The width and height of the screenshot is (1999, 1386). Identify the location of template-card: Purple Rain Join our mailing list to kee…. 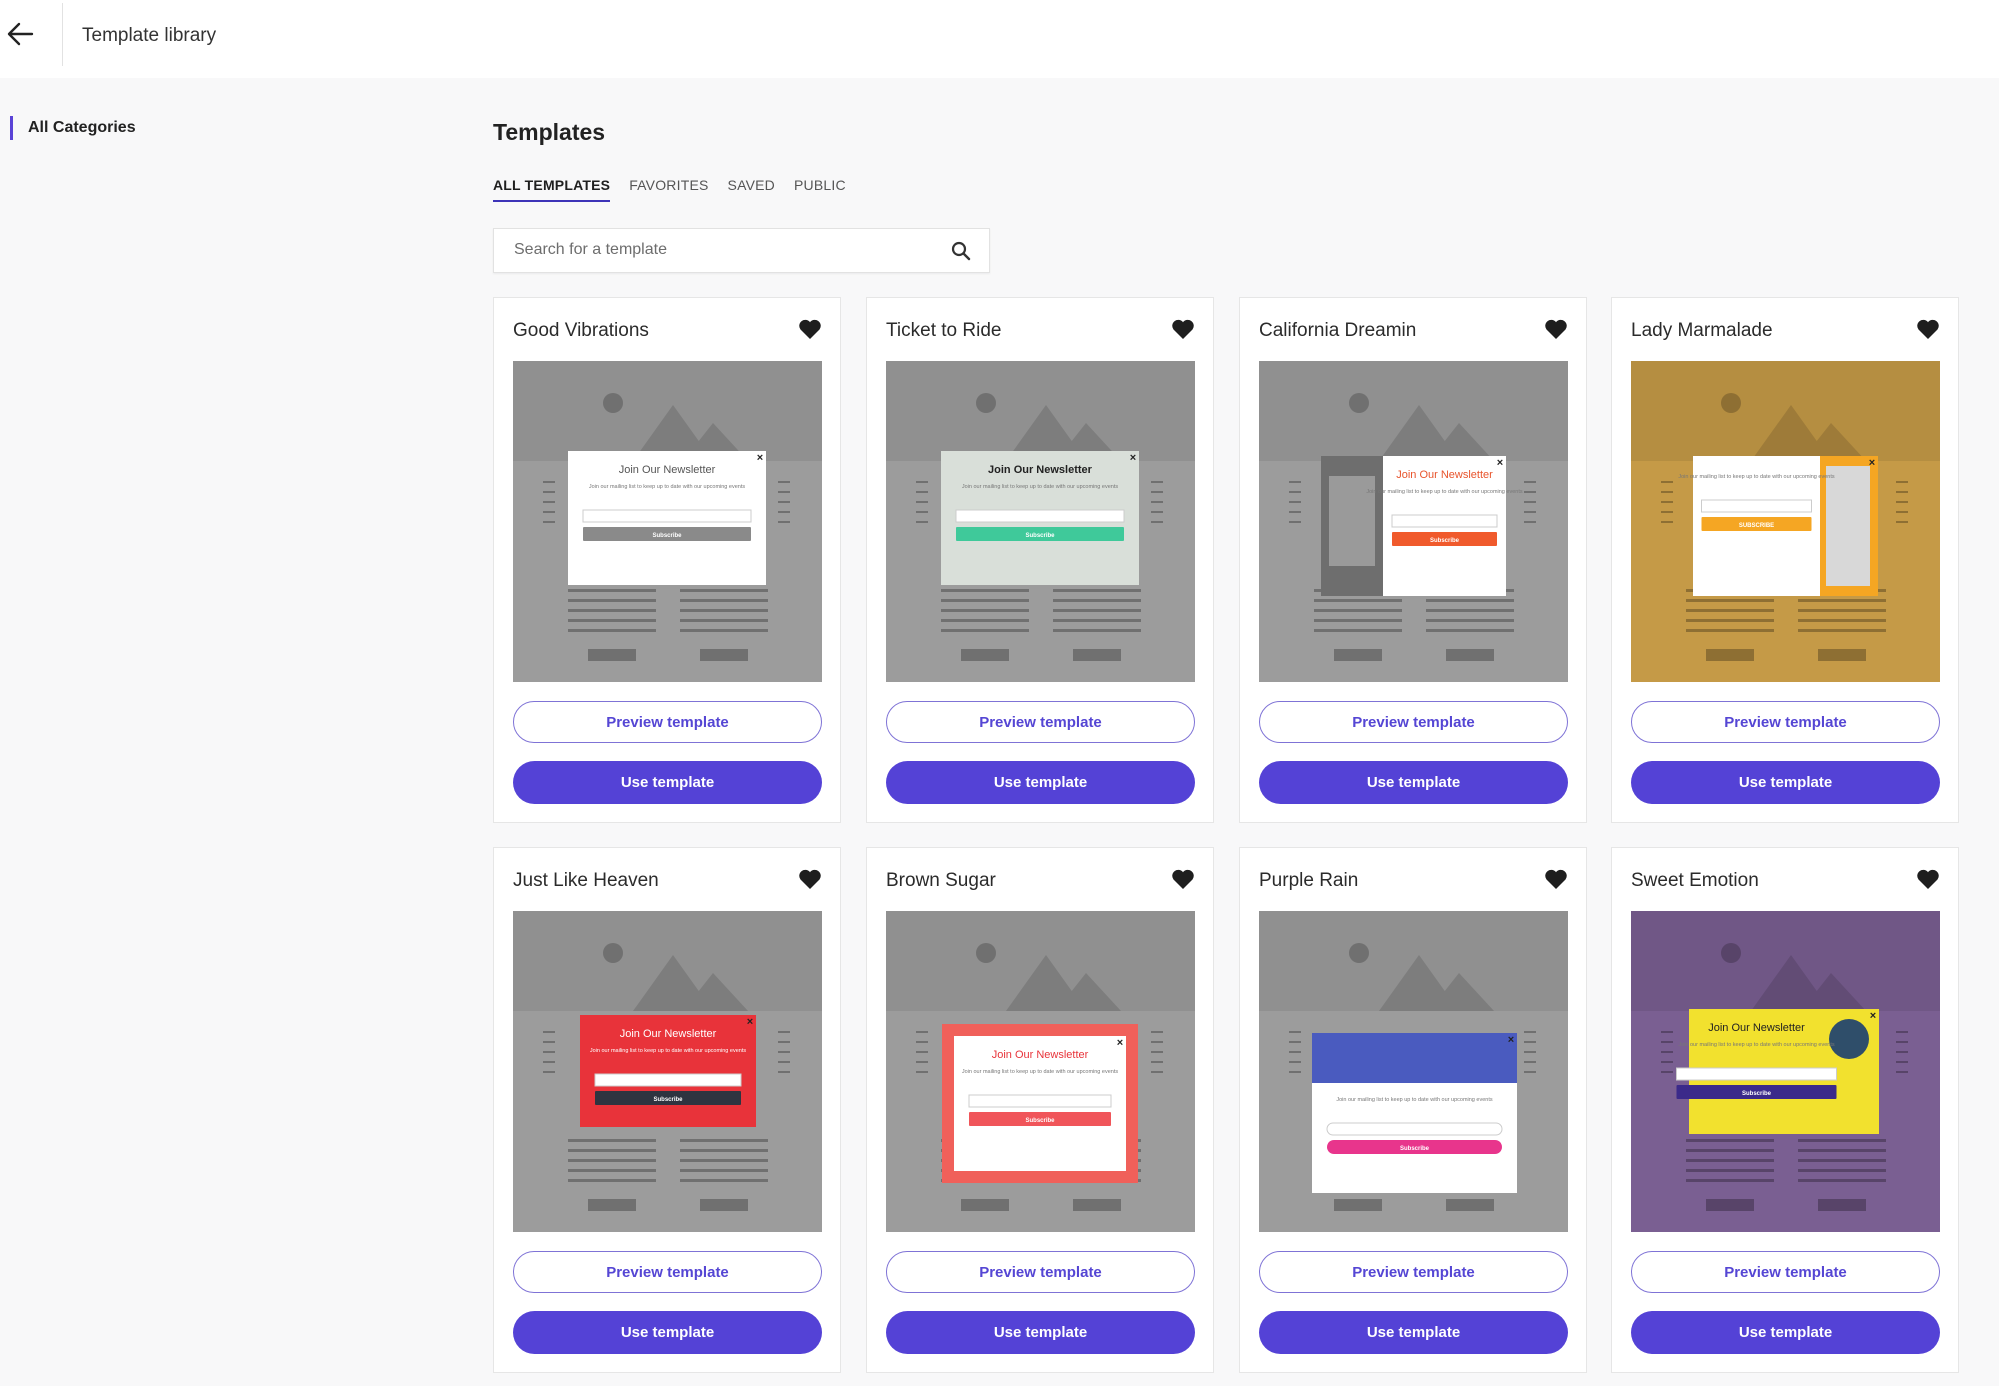
(1413, 1110).